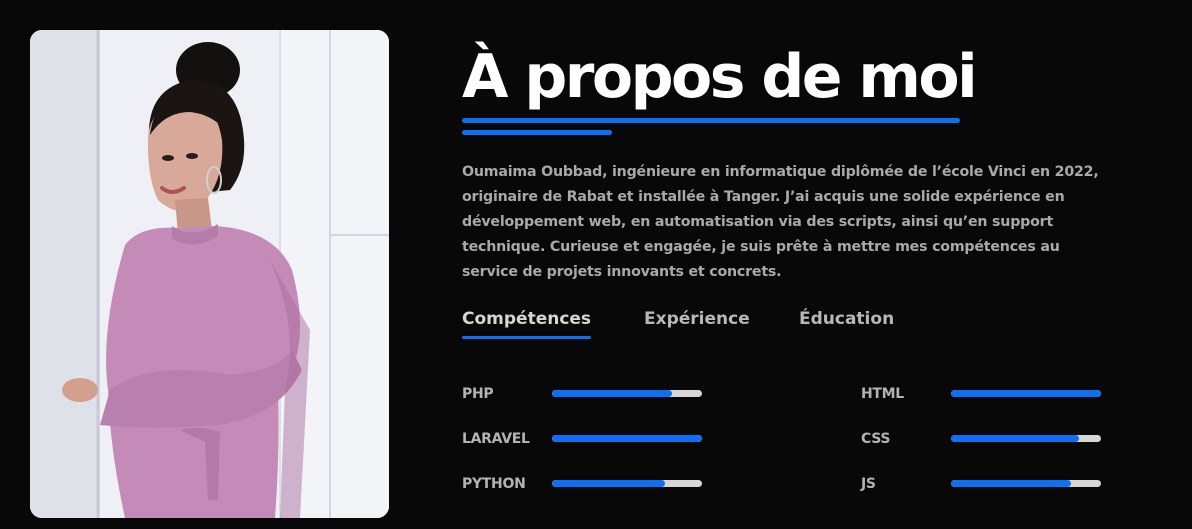 This screenshot has width=1192, height=529. Describe the element at coordinates (720, 77) in the screenshot. I see `section-title: À propos de moi` at that location.